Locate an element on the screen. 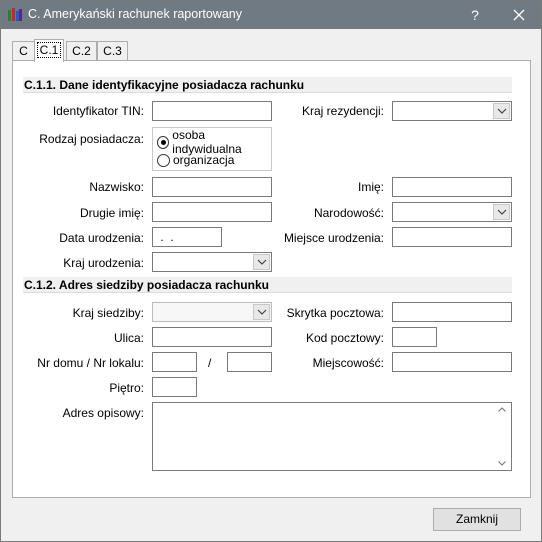 Image resolution: width=542 pixels, height=542 pixels. tab-label: C.2 is located at coordinates (81, 51).